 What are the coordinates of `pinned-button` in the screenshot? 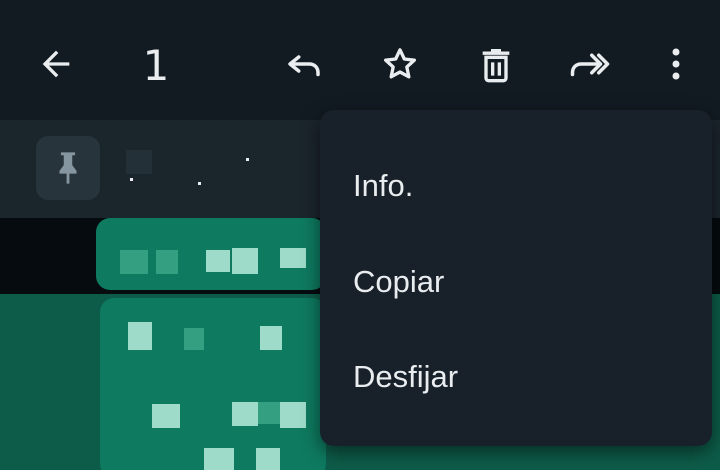 It's located at (68, 168).